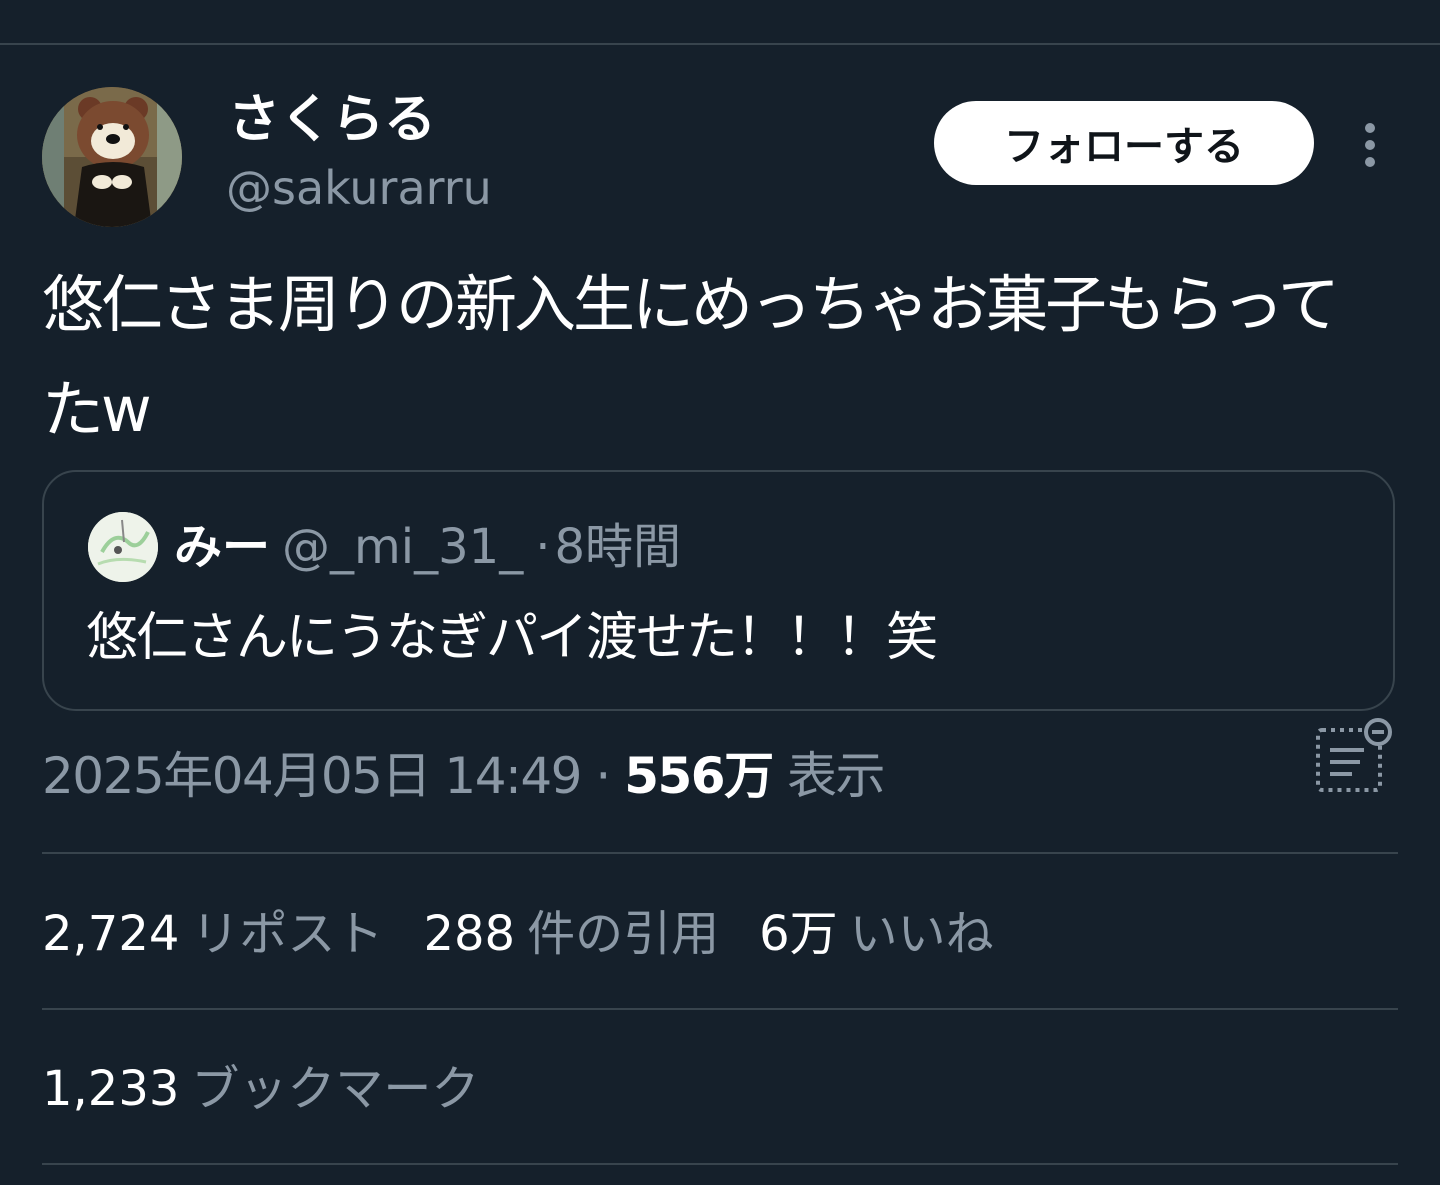 Image resolution: width=1440 pixels, height=1185 pixels. I want to click on views-count: 556万, so click(699, 776).